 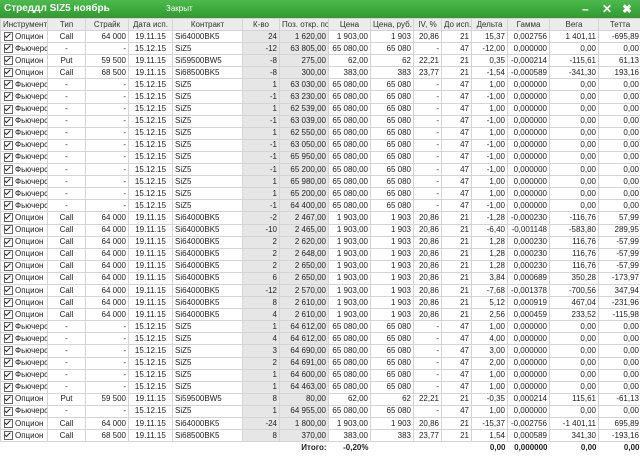 What do you see at coordinates (304, 290) in the screenshot?
I see `open-price-cell: 2 570,00` at bounding box center [304, 290].